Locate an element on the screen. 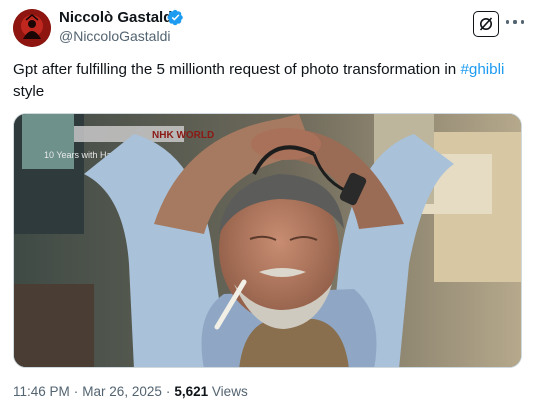 This screenshot has width=542, height=405. tweet-text-after: style is located at coordinates (29, 91).